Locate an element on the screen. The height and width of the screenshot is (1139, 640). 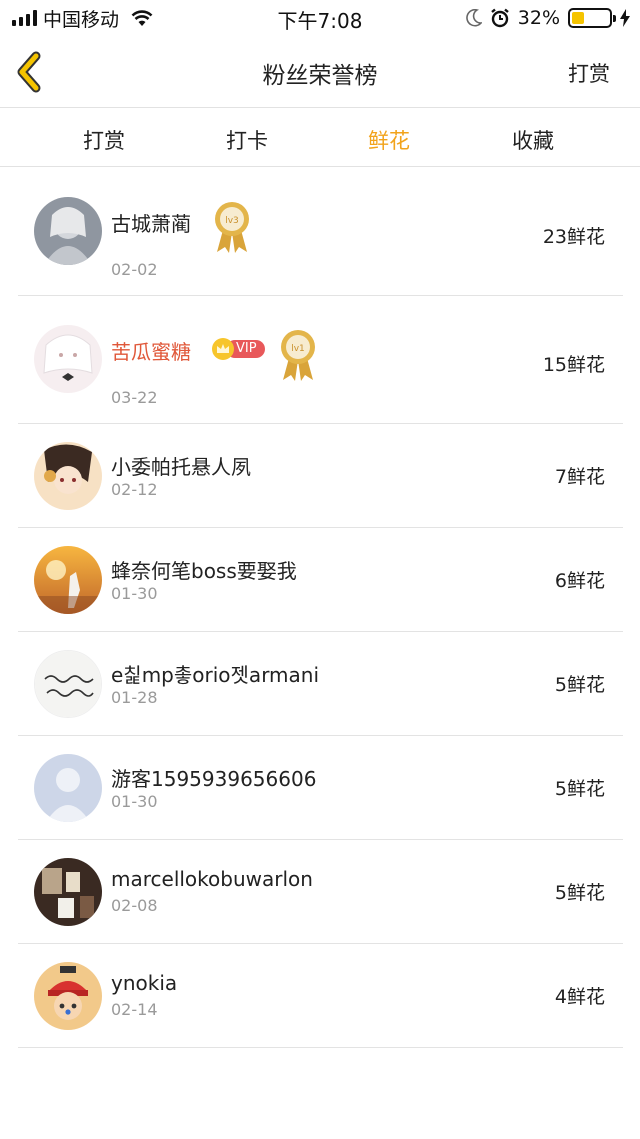
page-title: 粉丝荣誉榜 is located at coordinates (320, 76).